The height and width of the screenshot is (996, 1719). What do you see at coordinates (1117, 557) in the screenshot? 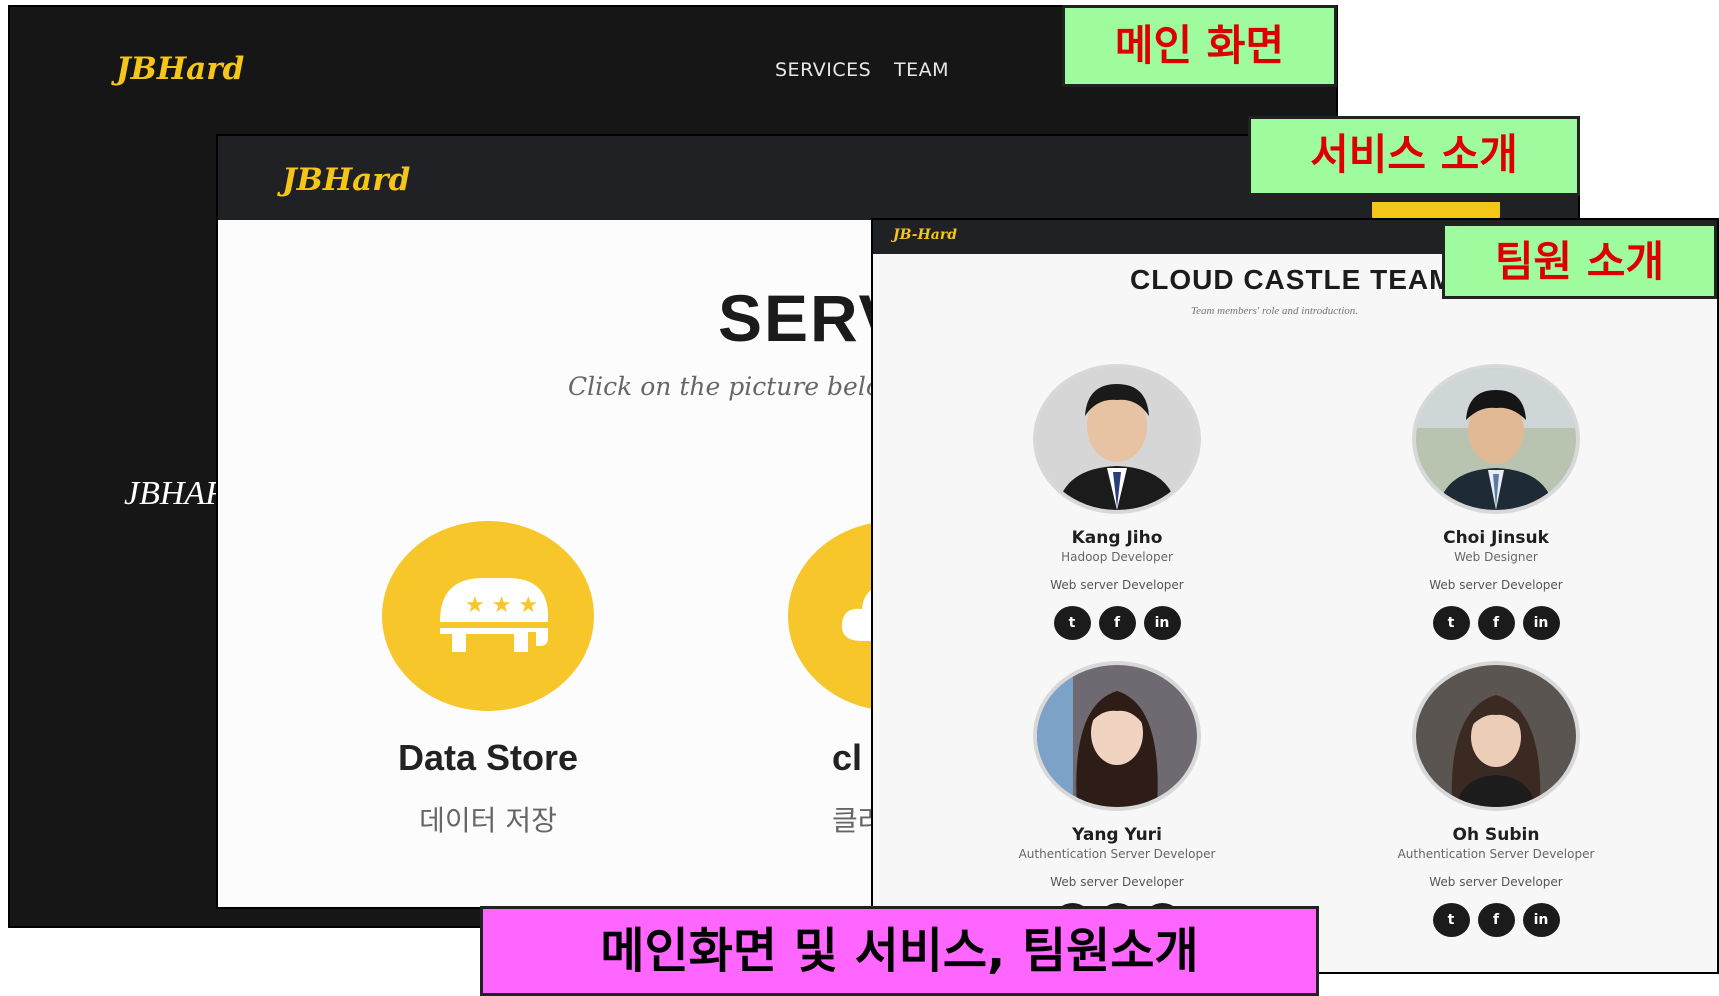
I see `member-role: Hadoop Developer` at bounding box center [1117, 557].